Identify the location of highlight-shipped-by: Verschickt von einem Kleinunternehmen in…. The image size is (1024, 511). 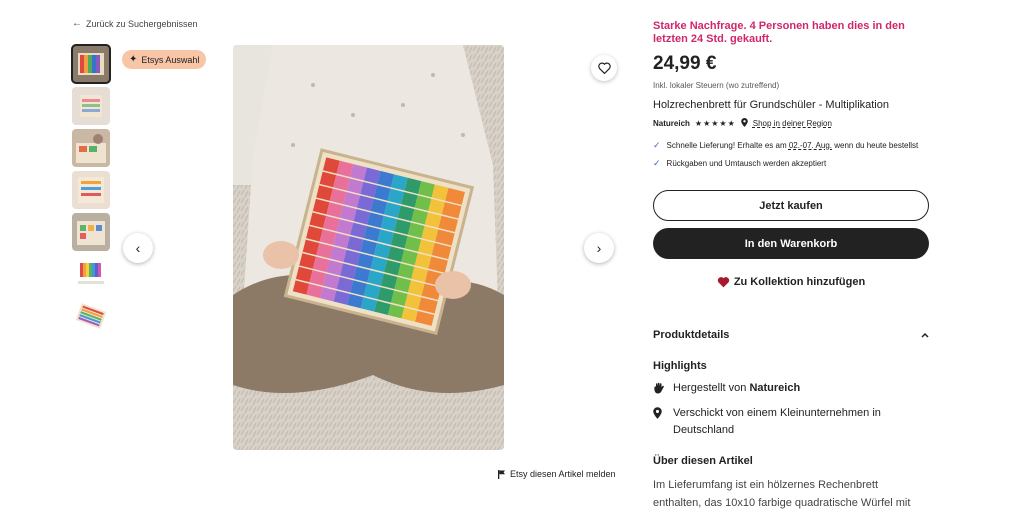
(791, 422).